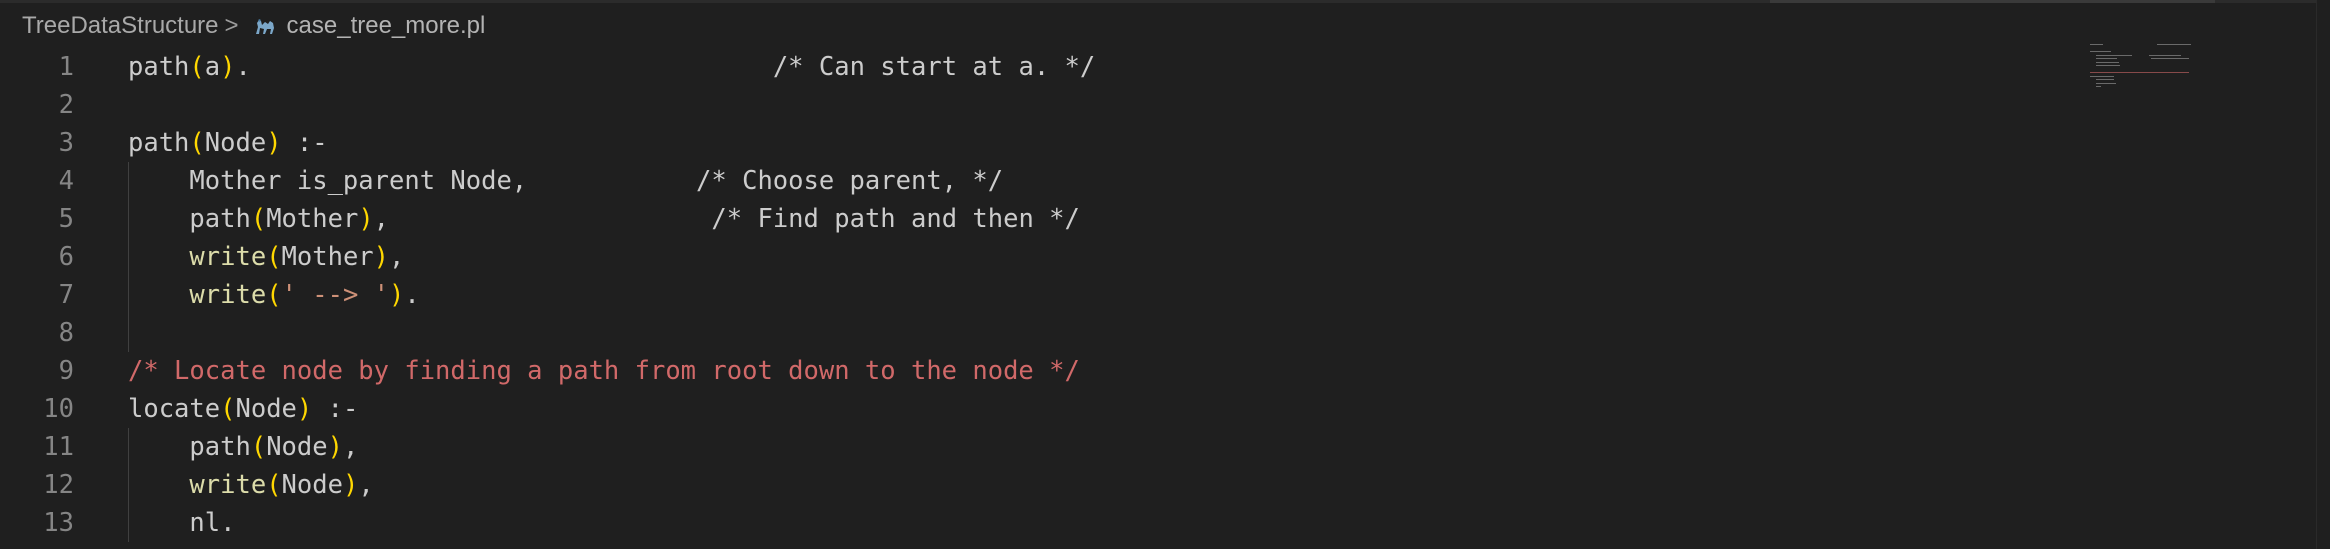 Image resolution: width=2330 pixels, height=549 pixels. Describe the element at coordinates (66, 295) in the screenshot. I see `line-number: 7` at that location.